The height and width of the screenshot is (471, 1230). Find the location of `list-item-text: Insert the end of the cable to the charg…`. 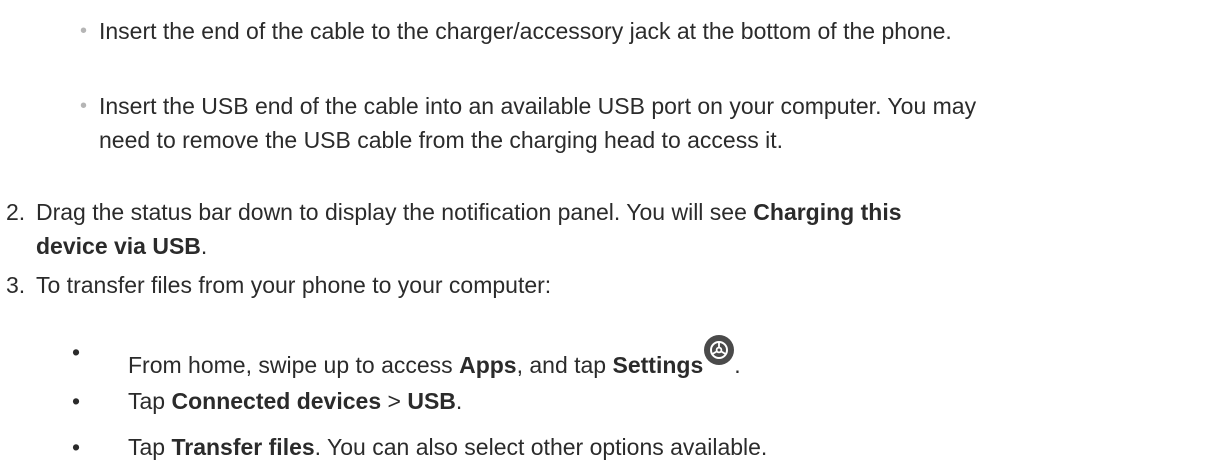

list-item-text: Insert the end of the cable to the charg… is located at coordinates (525, 31).